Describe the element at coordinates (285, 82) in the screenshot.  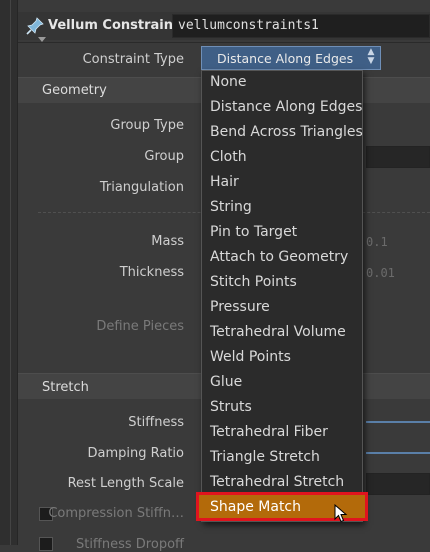
I see `menu-item-none: None` at that location.